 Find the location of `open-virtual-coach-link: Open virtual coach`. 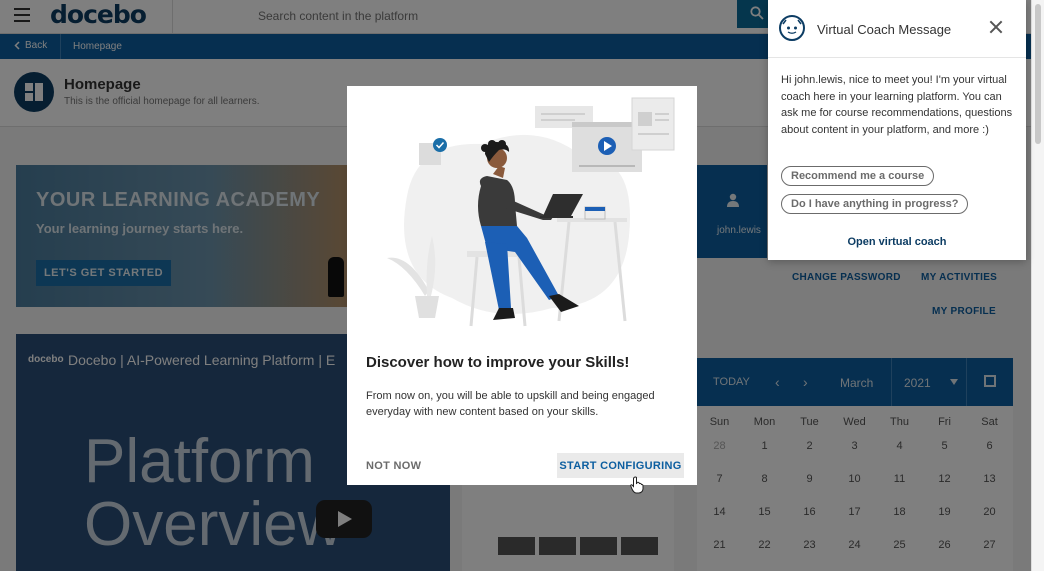

open-virtual-coach-link: Open virtual coach is located at coordinates (897, 242).